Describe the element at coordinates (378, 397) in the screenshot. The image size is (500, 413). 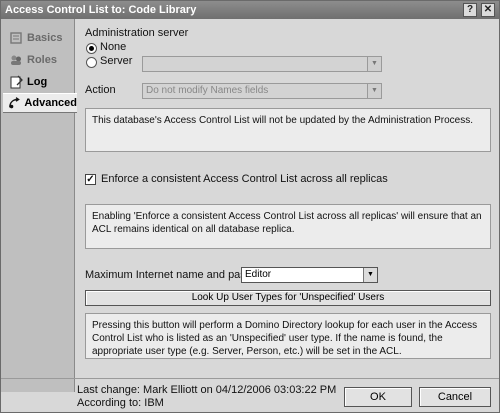
I see `ok-button: OK` at that location.